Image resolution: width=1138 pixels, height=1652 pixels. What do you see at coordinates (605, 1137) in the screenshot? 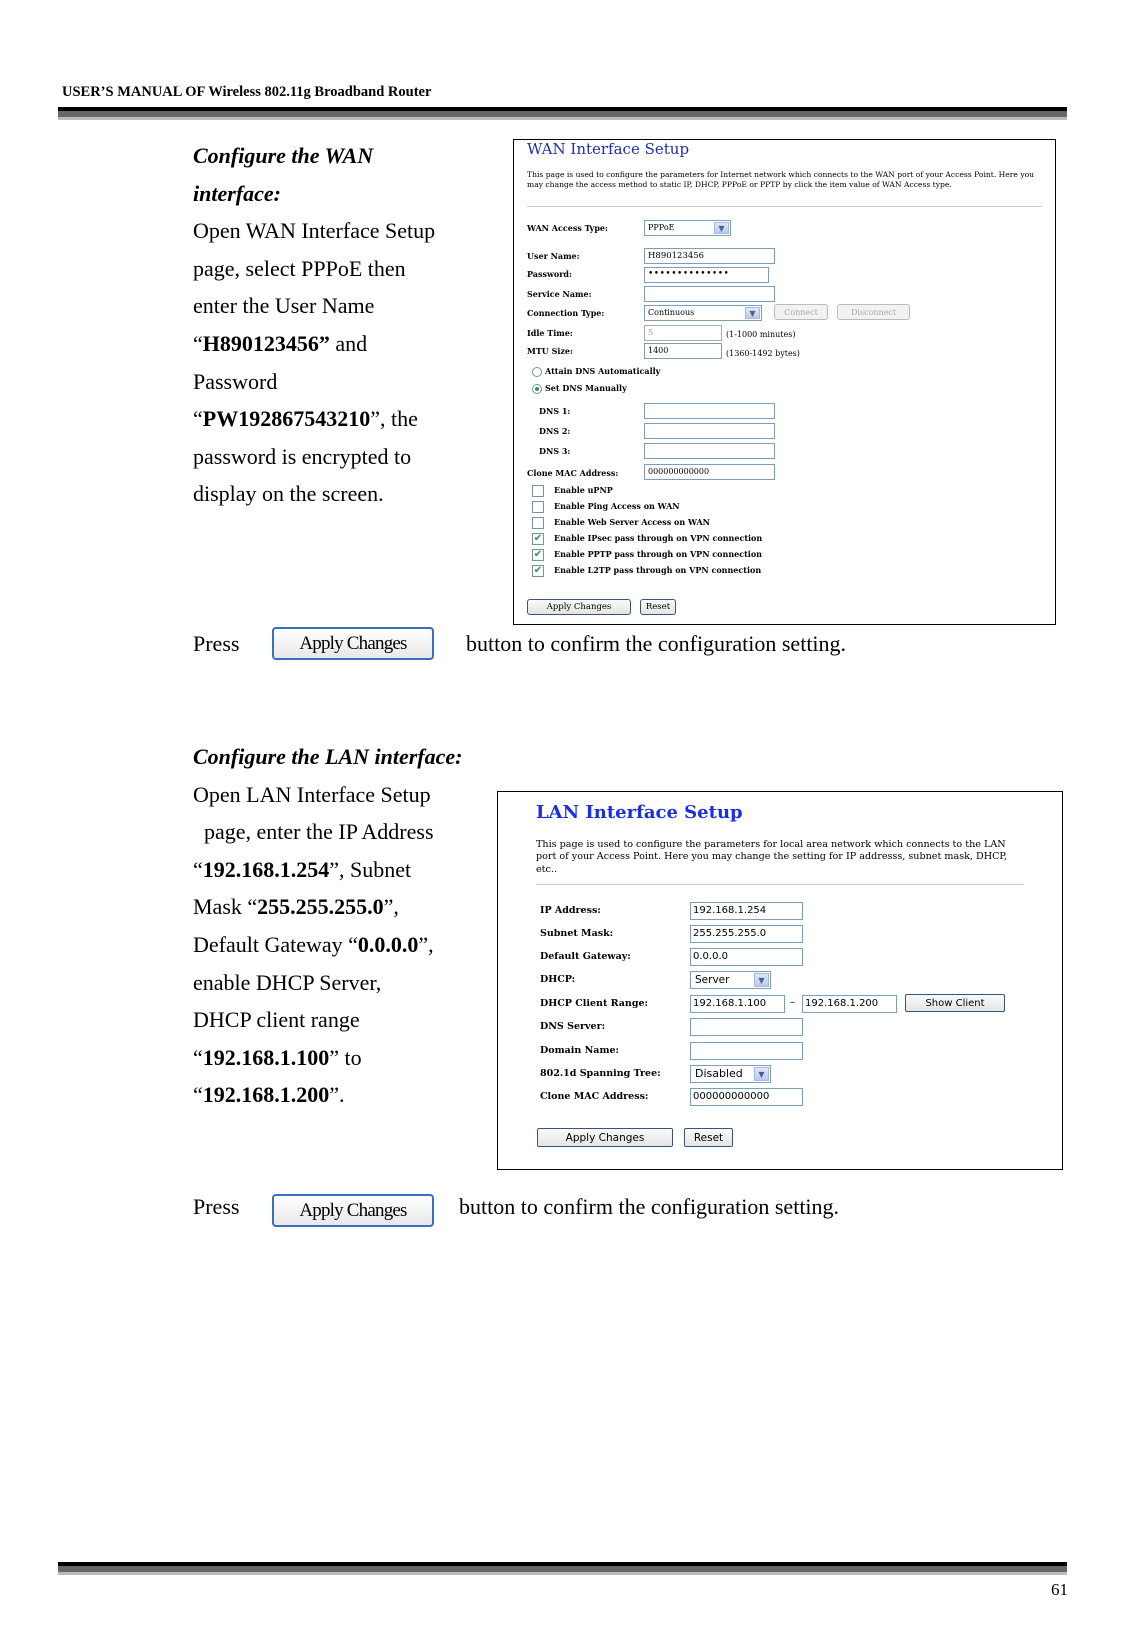
I see `lan-apply-changes-button: Apply Changes` at bounding box center [605, 1137].